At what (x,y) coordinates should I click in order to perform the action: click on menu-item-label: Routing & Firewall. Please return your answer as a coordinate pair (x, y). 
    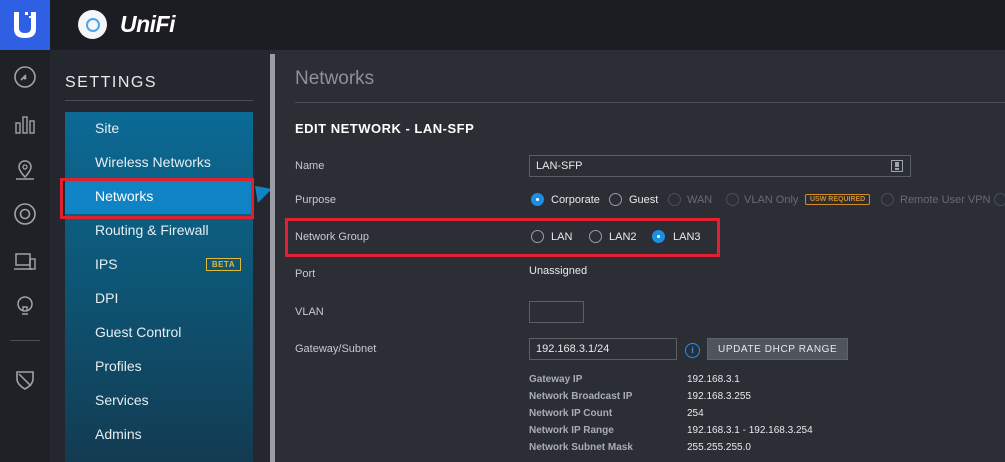
    Looking at the image, I should click on (152, 230).